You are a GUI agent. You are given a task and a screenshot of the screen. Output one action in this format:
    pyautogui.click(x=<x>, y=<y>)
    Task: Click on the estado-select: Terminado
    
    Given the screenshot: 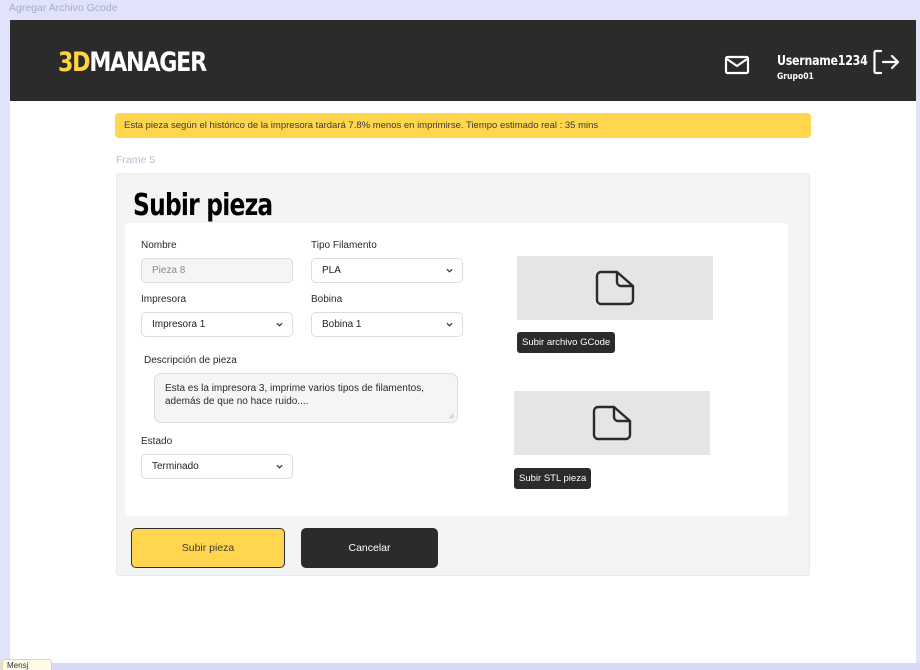 What is the action you would take?
    pyautogui.click(x=217, y=466)
    